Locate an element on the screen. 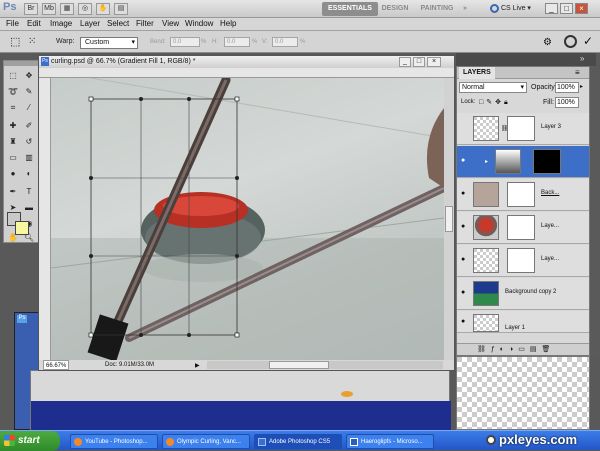 Image resolution: width=600 pixels, height=451 pixels. blend-mode-select: Normal ▾ is located at coordinates (493, 87).